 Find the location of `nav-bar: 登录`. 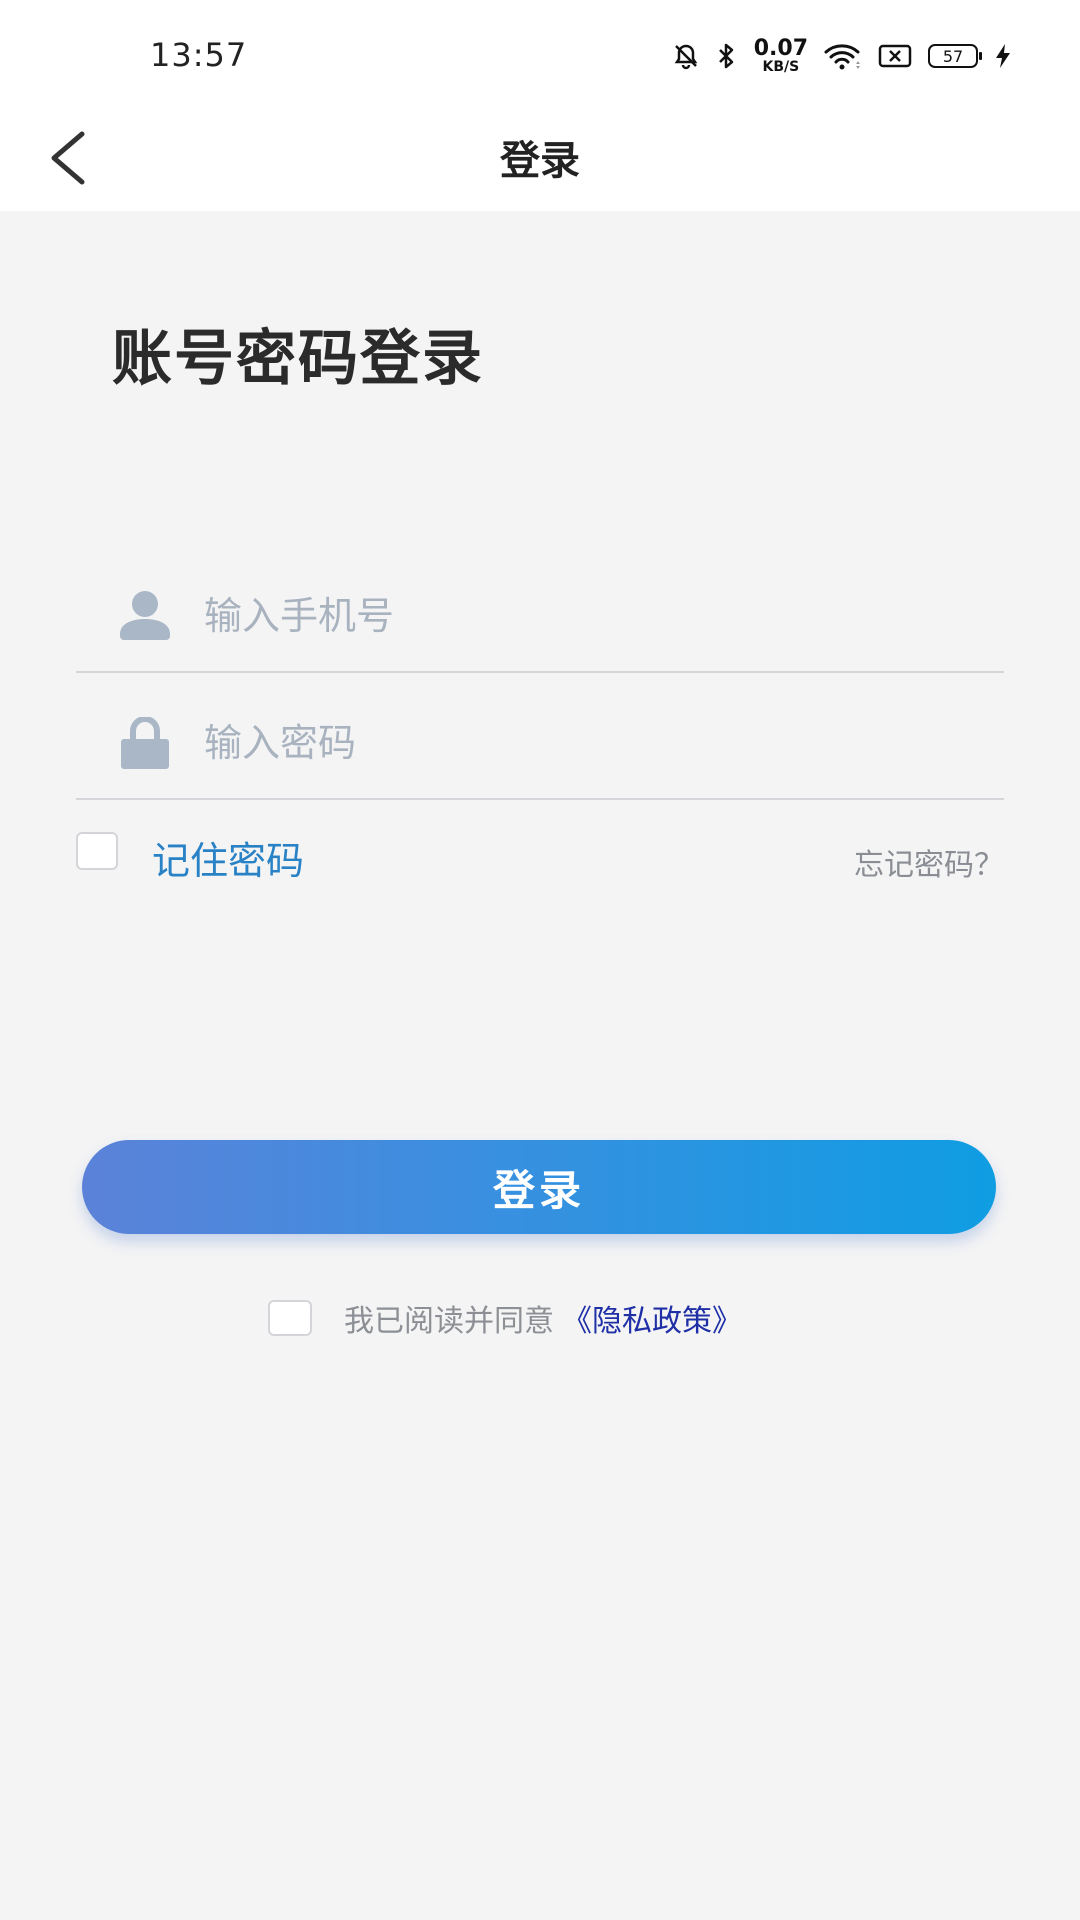

nav-bar: 登录 is located at coordinates (540, 160).